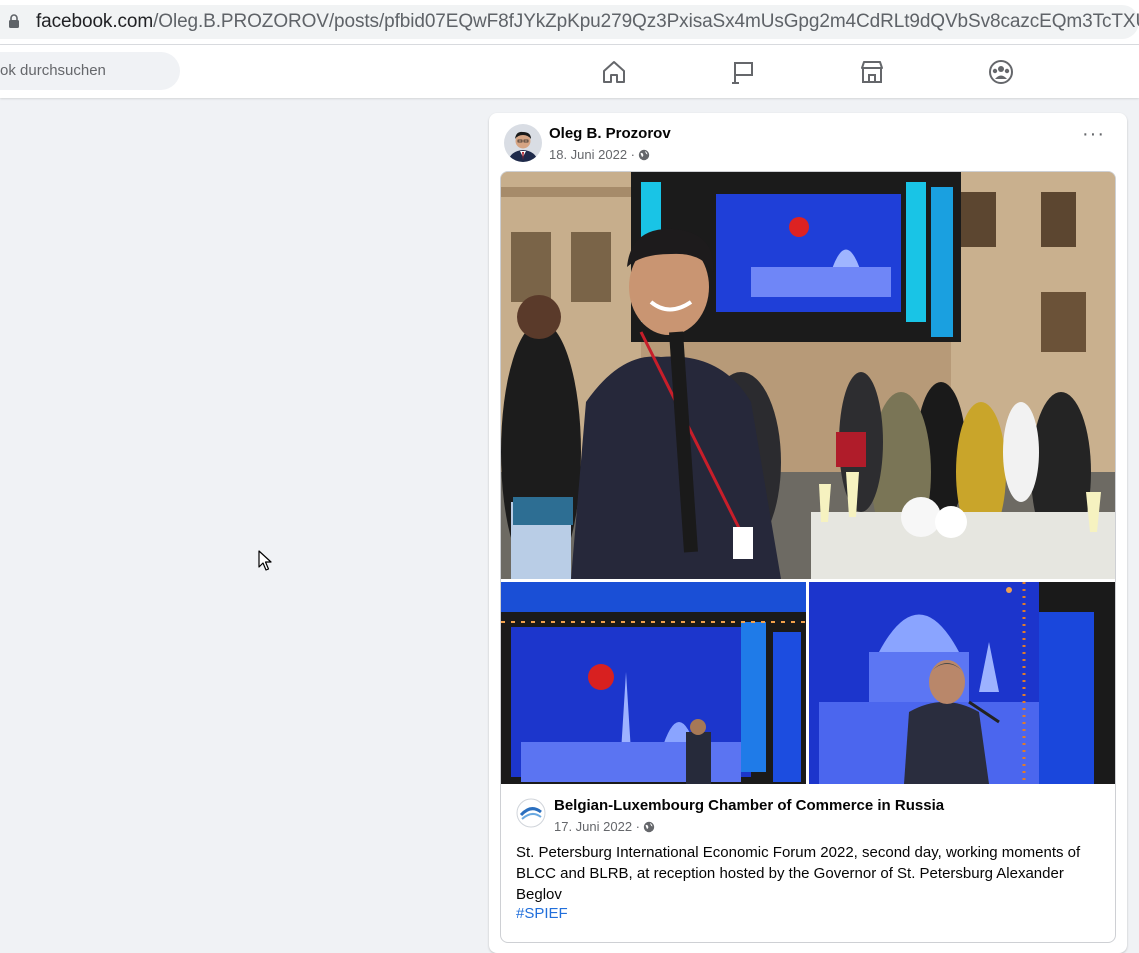 The image size is (1139, 953). Describe the element at coordinates (523, 143) in the screenshot. I see `author-avatar` at that location.